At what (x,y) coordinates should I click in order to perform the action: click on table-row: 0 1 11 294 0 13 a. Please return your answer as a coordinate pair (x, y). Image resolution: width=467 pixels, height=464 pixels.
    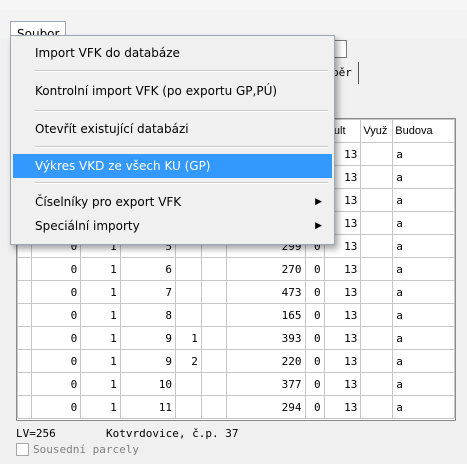
    Looking at the image, I should click on (236, 407).